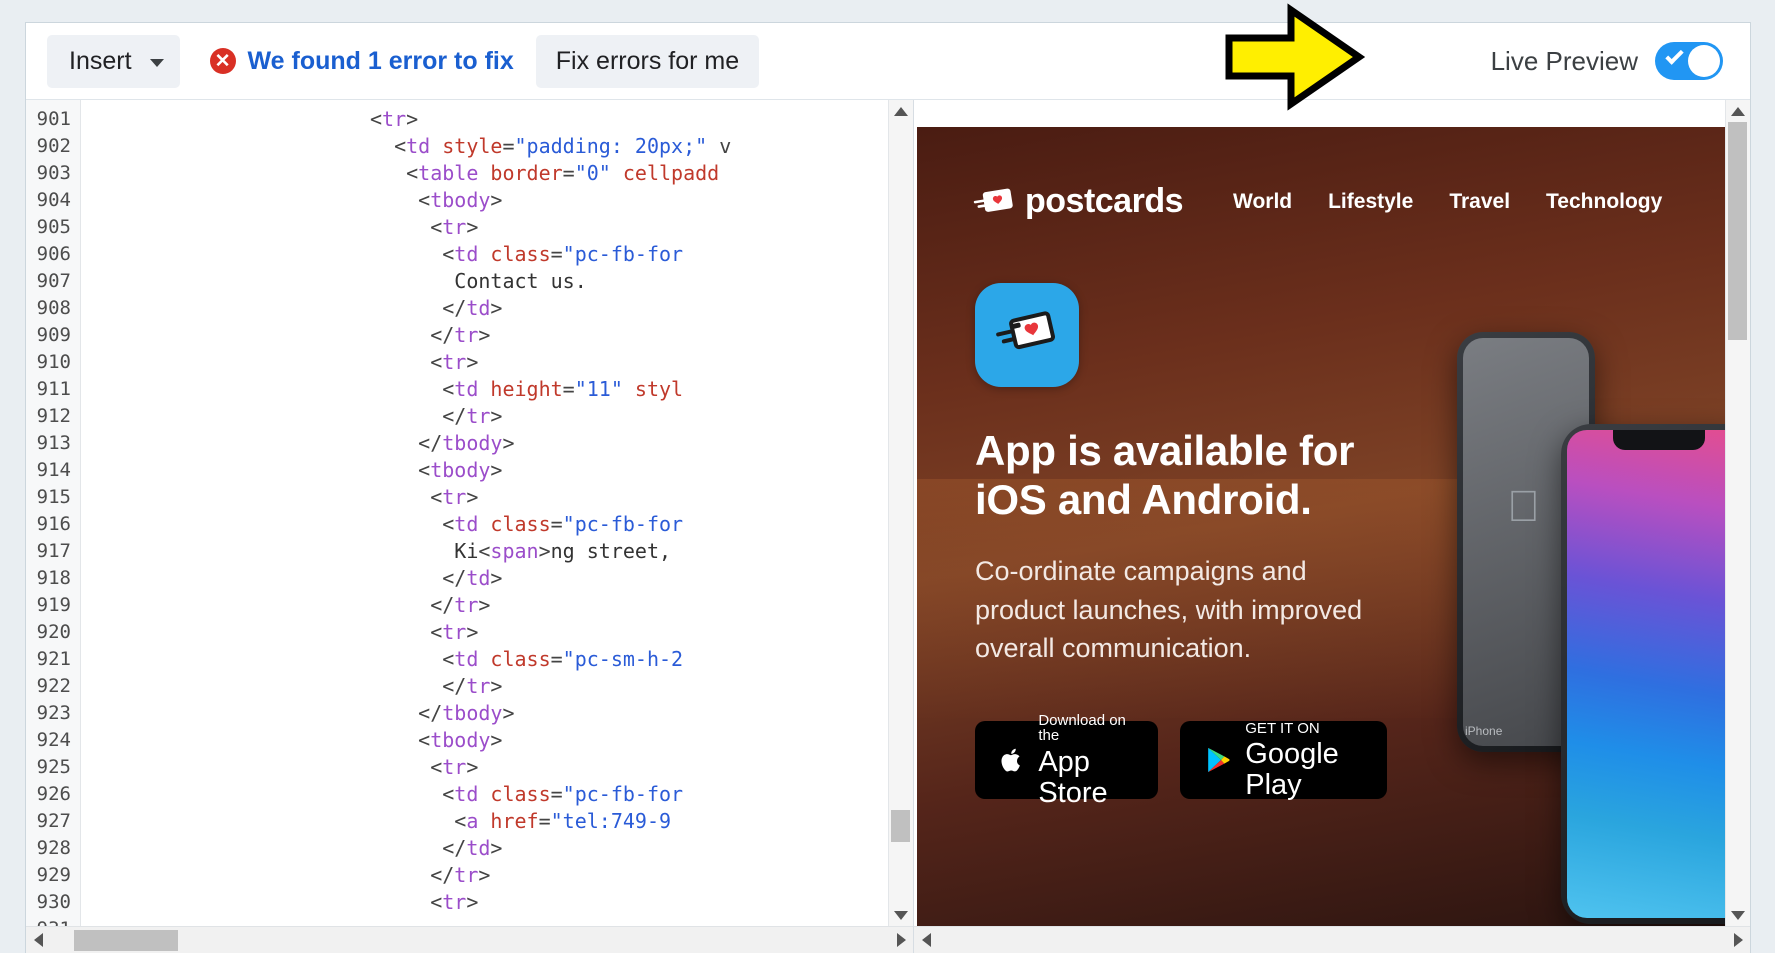 This screenshot has height=953, width=1775. I want to click on line-number: 926, so click(53, 794).